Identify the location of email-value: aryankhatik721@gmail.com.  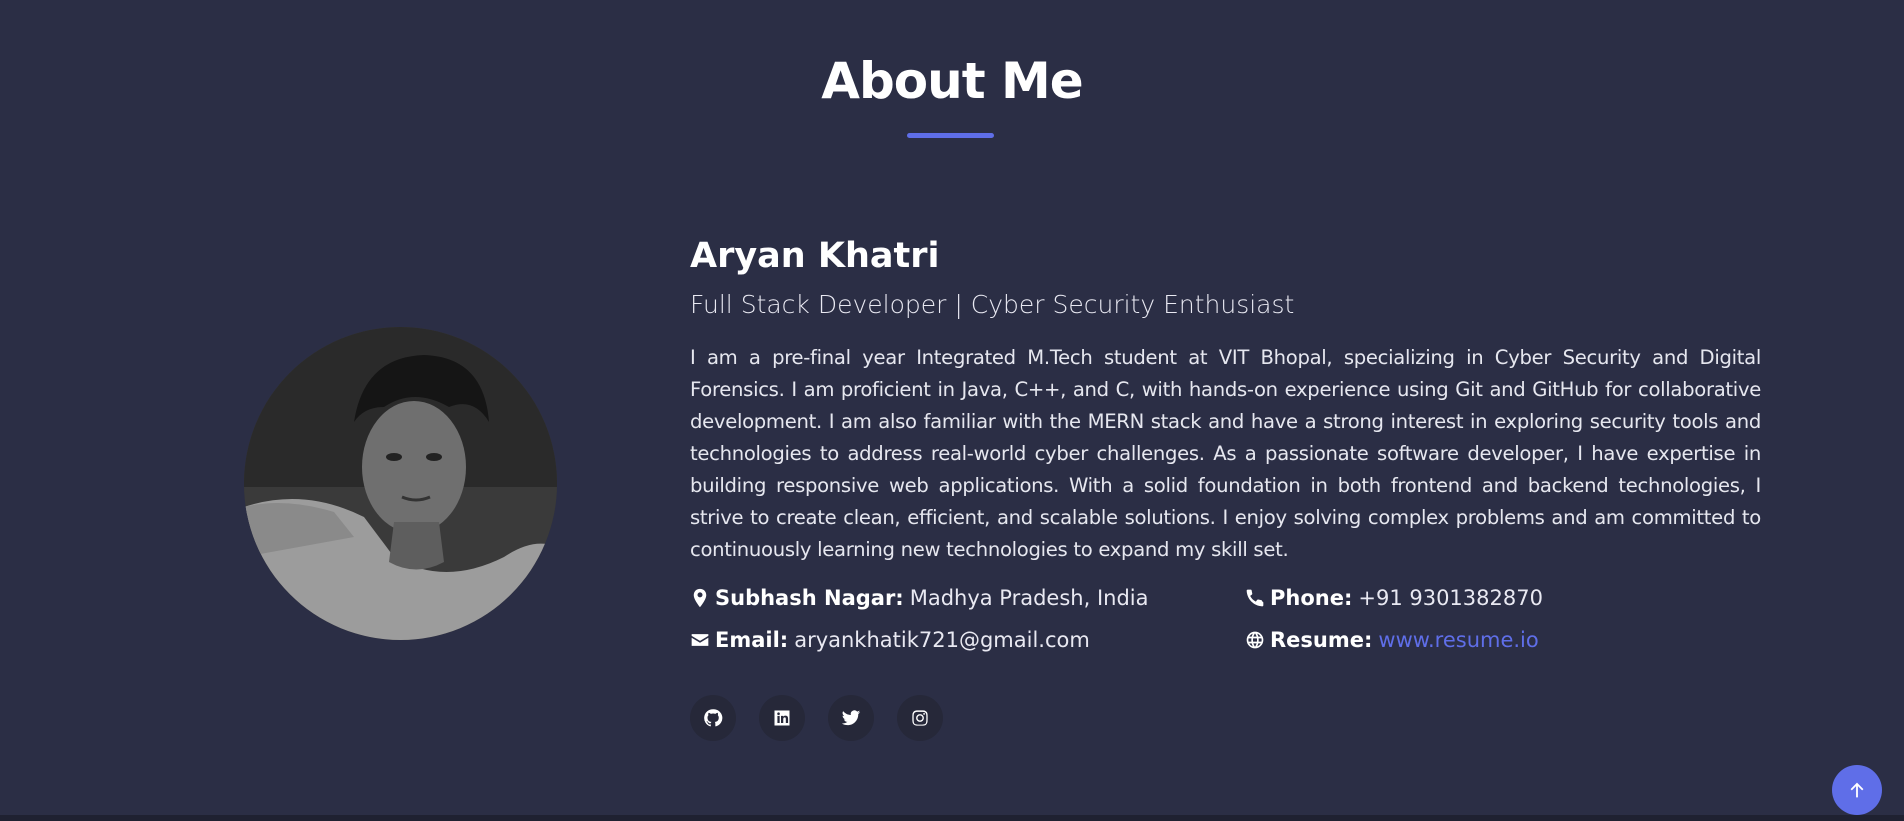
(942, 640).